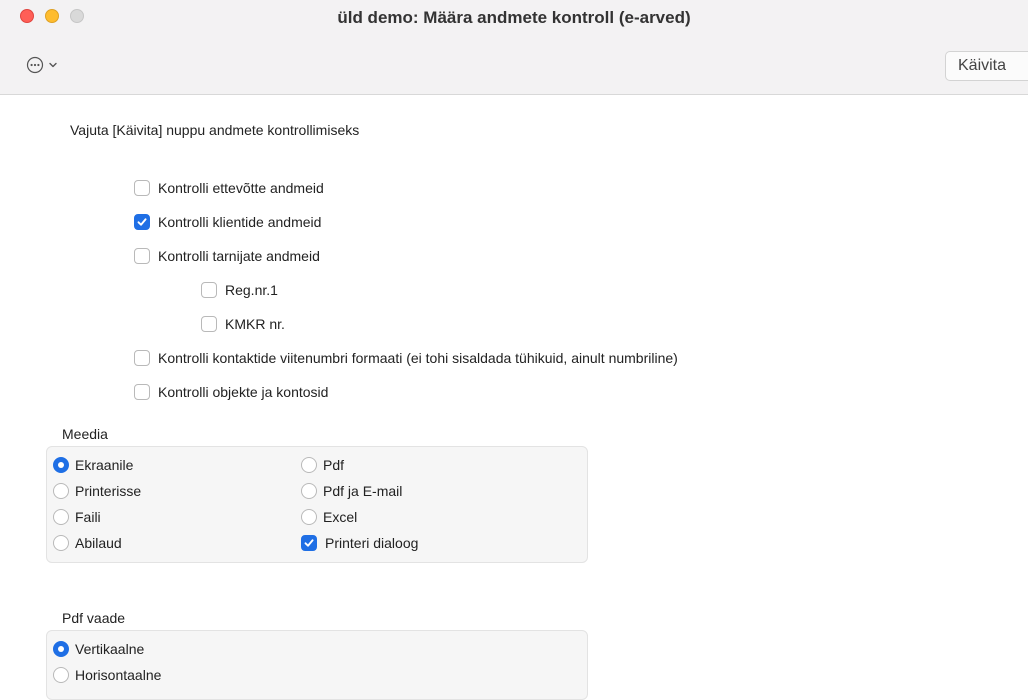  What do you see at coordinates (239, 256) in the screenshot?
I see `checkbox-label: Kontrolli tarnijate andmeid` at bounding box center [239, 256].